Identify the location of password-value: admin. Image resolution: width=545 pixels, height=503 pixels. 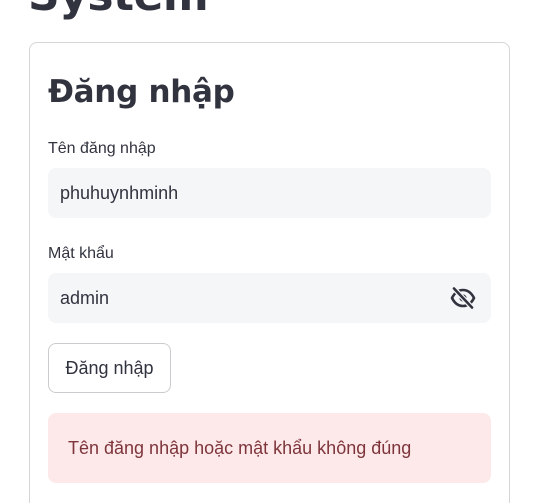
(85, 298).